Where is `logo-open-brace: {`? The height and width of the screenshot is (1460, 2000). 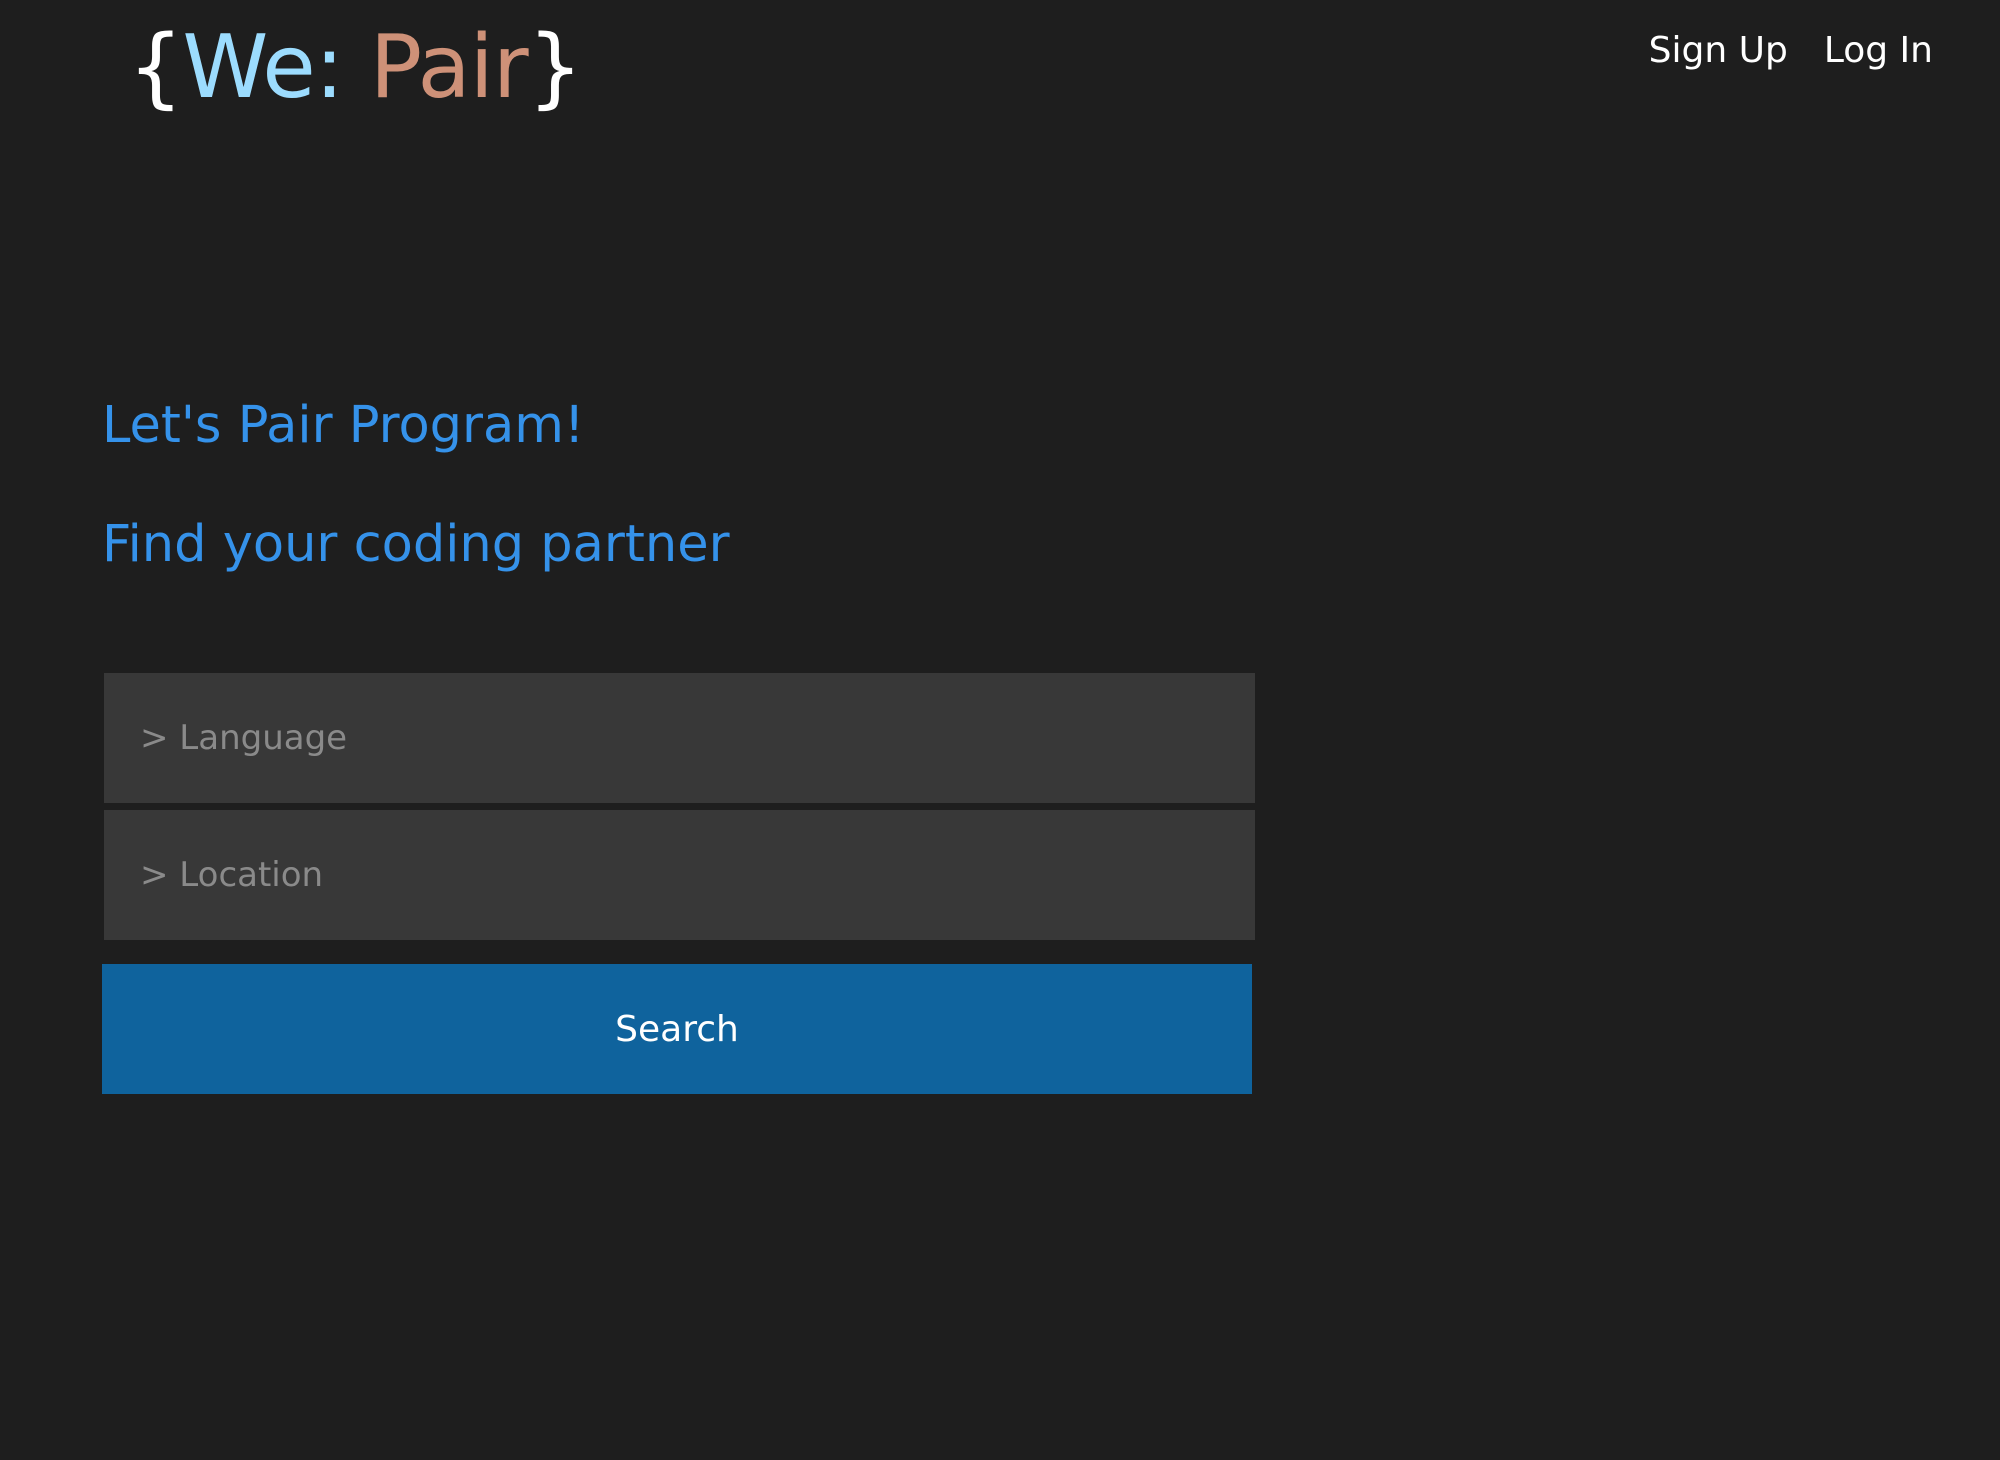
logo-open-brace: { is located at coordinates (155, 67).